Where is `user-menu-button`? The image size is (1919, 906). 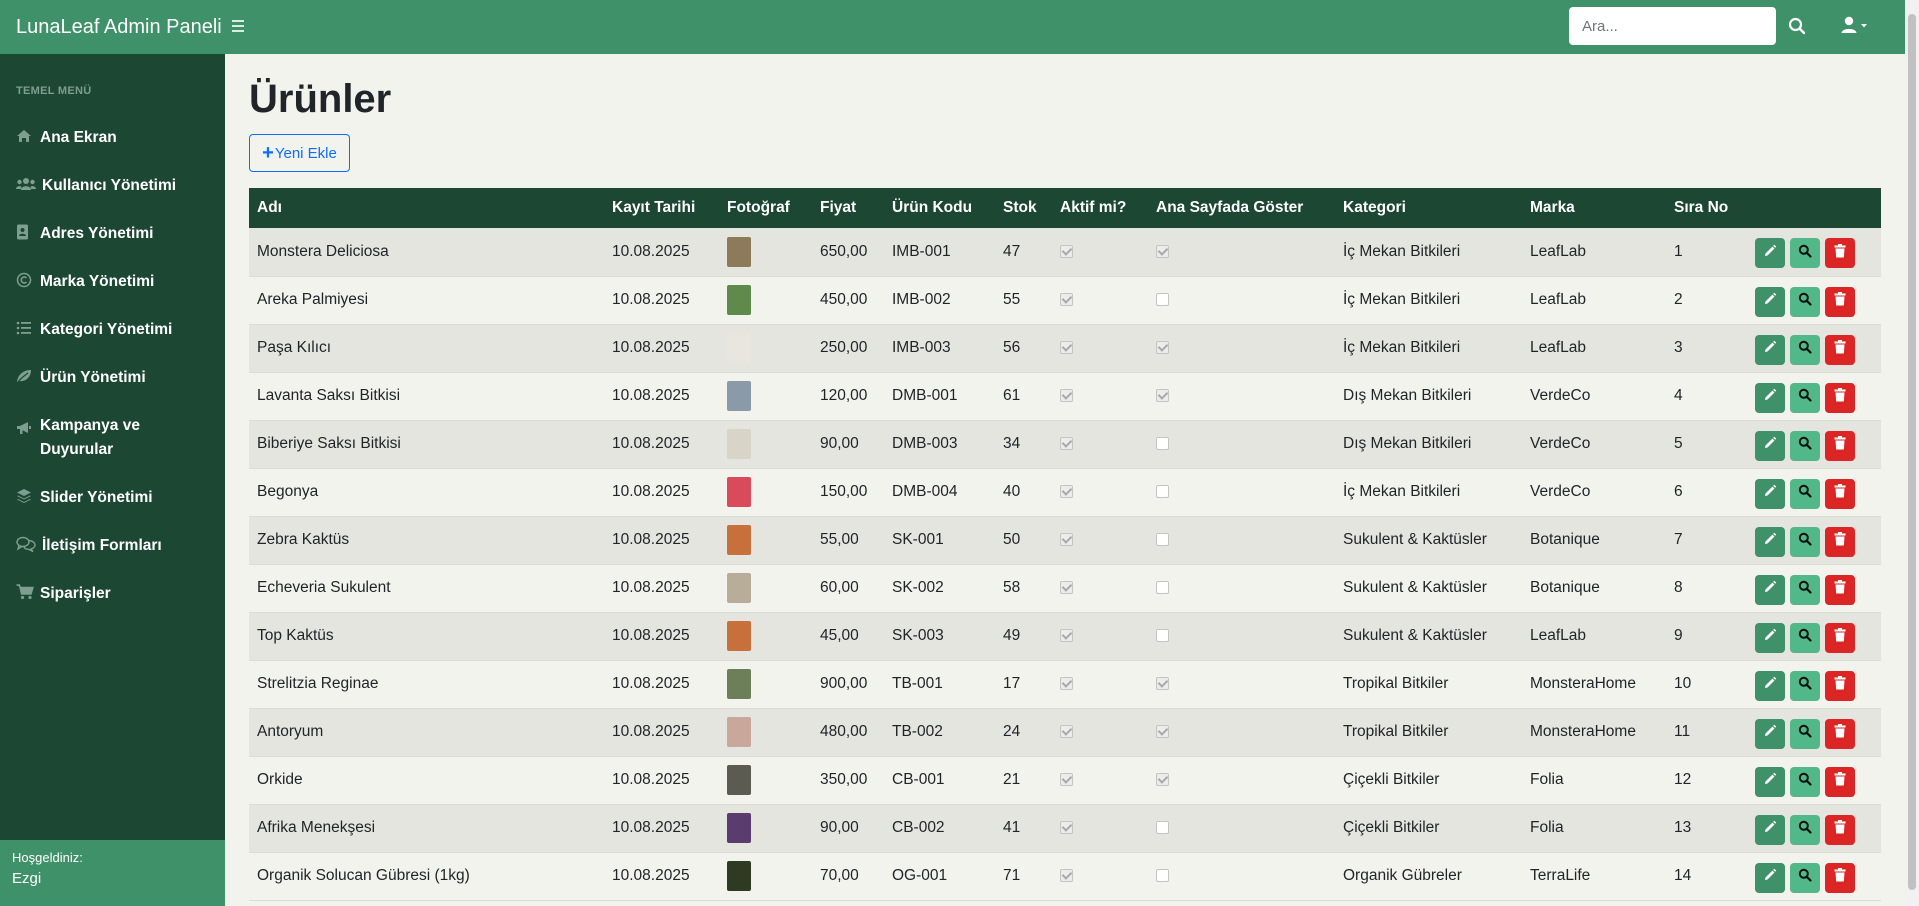 user-menu-button is located at coordinates (1857, 27).